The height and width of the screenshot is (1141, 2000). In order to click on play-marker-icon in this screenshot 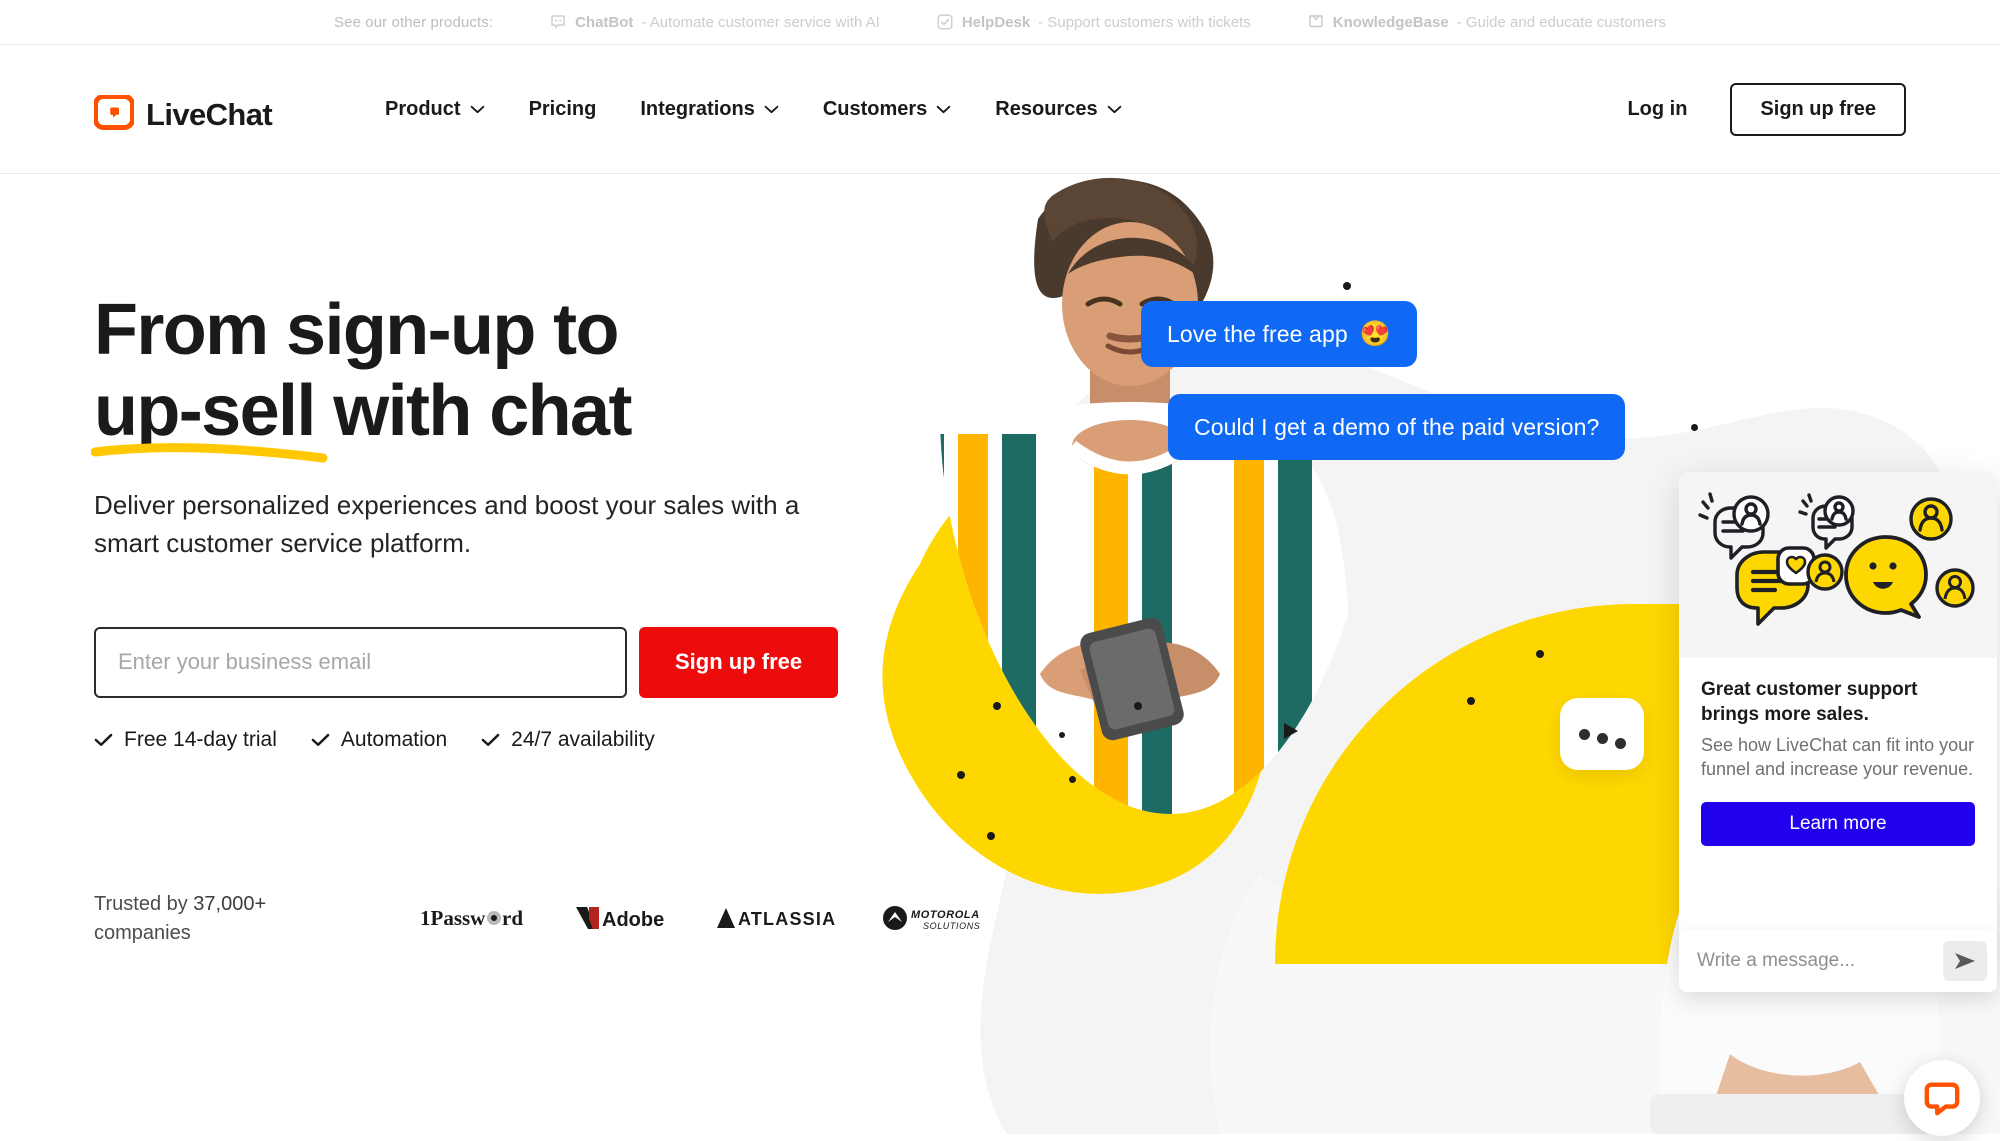, I will do `click(1291, 731)`.